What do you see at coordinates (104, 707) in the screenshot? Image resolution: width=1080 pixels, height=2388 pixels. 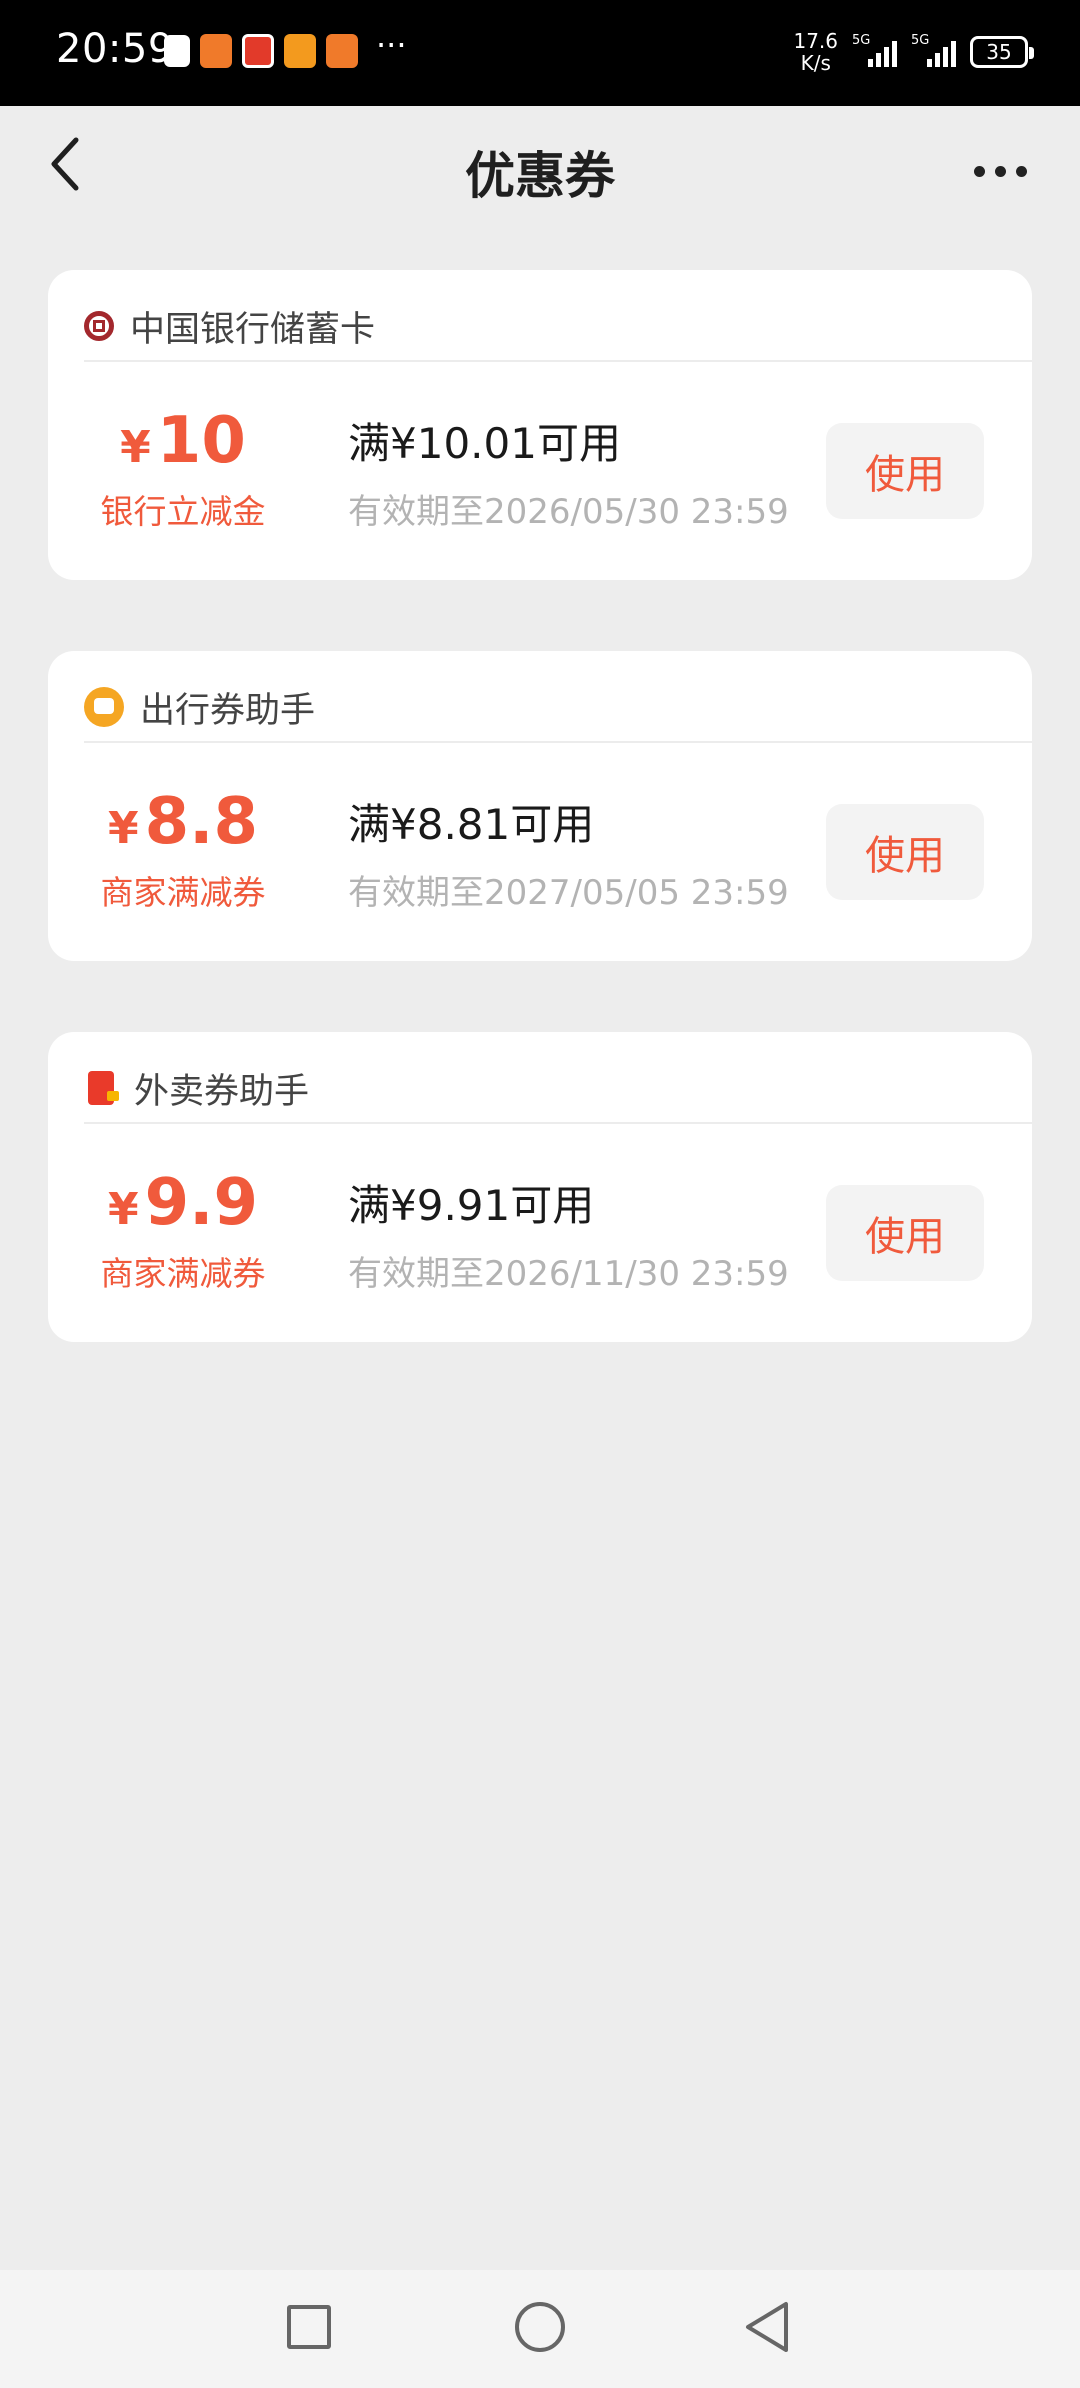 I see `travel-assistant-icon` at bounding box center [104, 707].